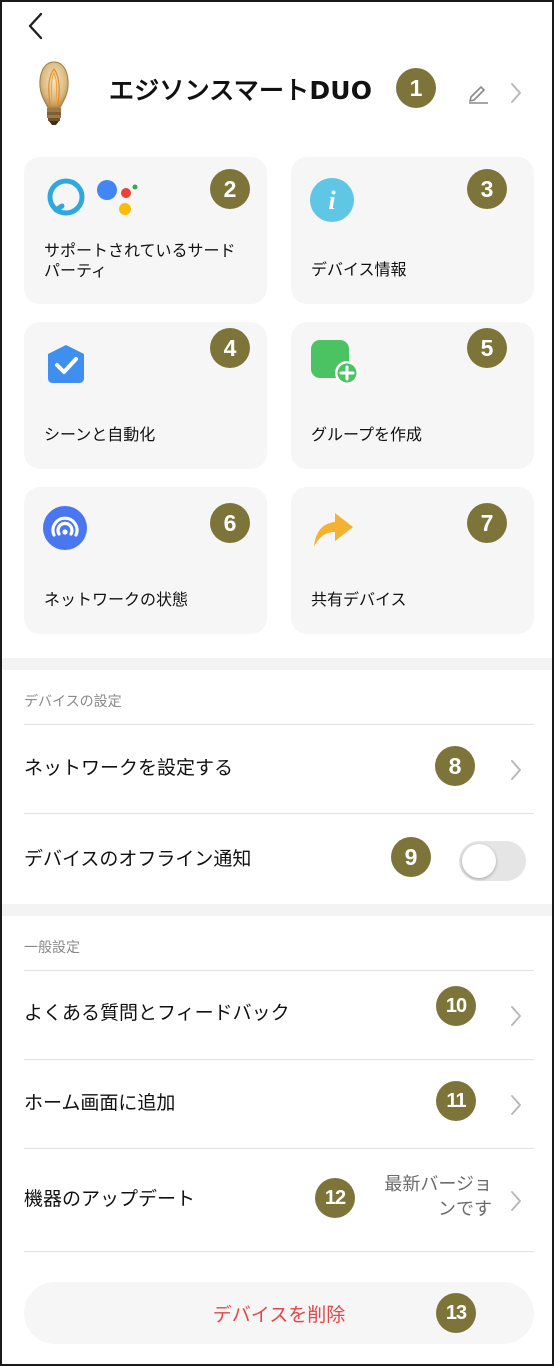  Describe the element at coordinates (359, 269) in the screenshot. I see `tile-label: デバイス情報` at that location.